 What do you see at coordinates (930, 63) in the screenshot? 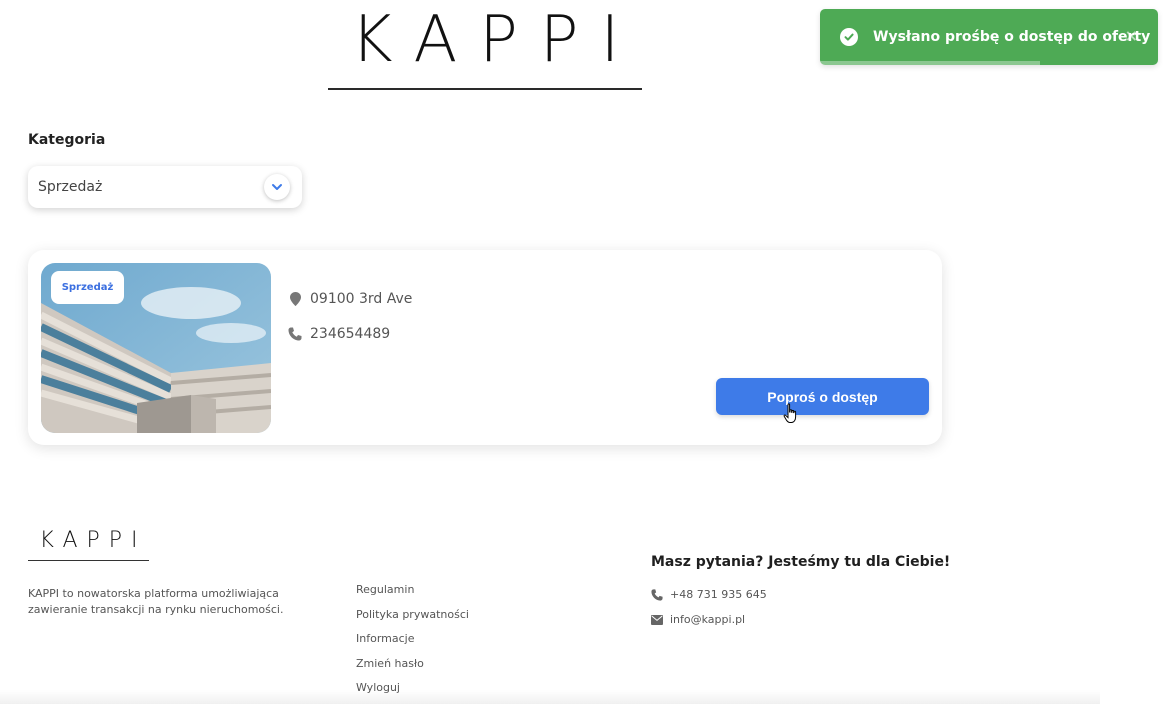
I see `toast-progress-bar` at bounding box center [930, 63].